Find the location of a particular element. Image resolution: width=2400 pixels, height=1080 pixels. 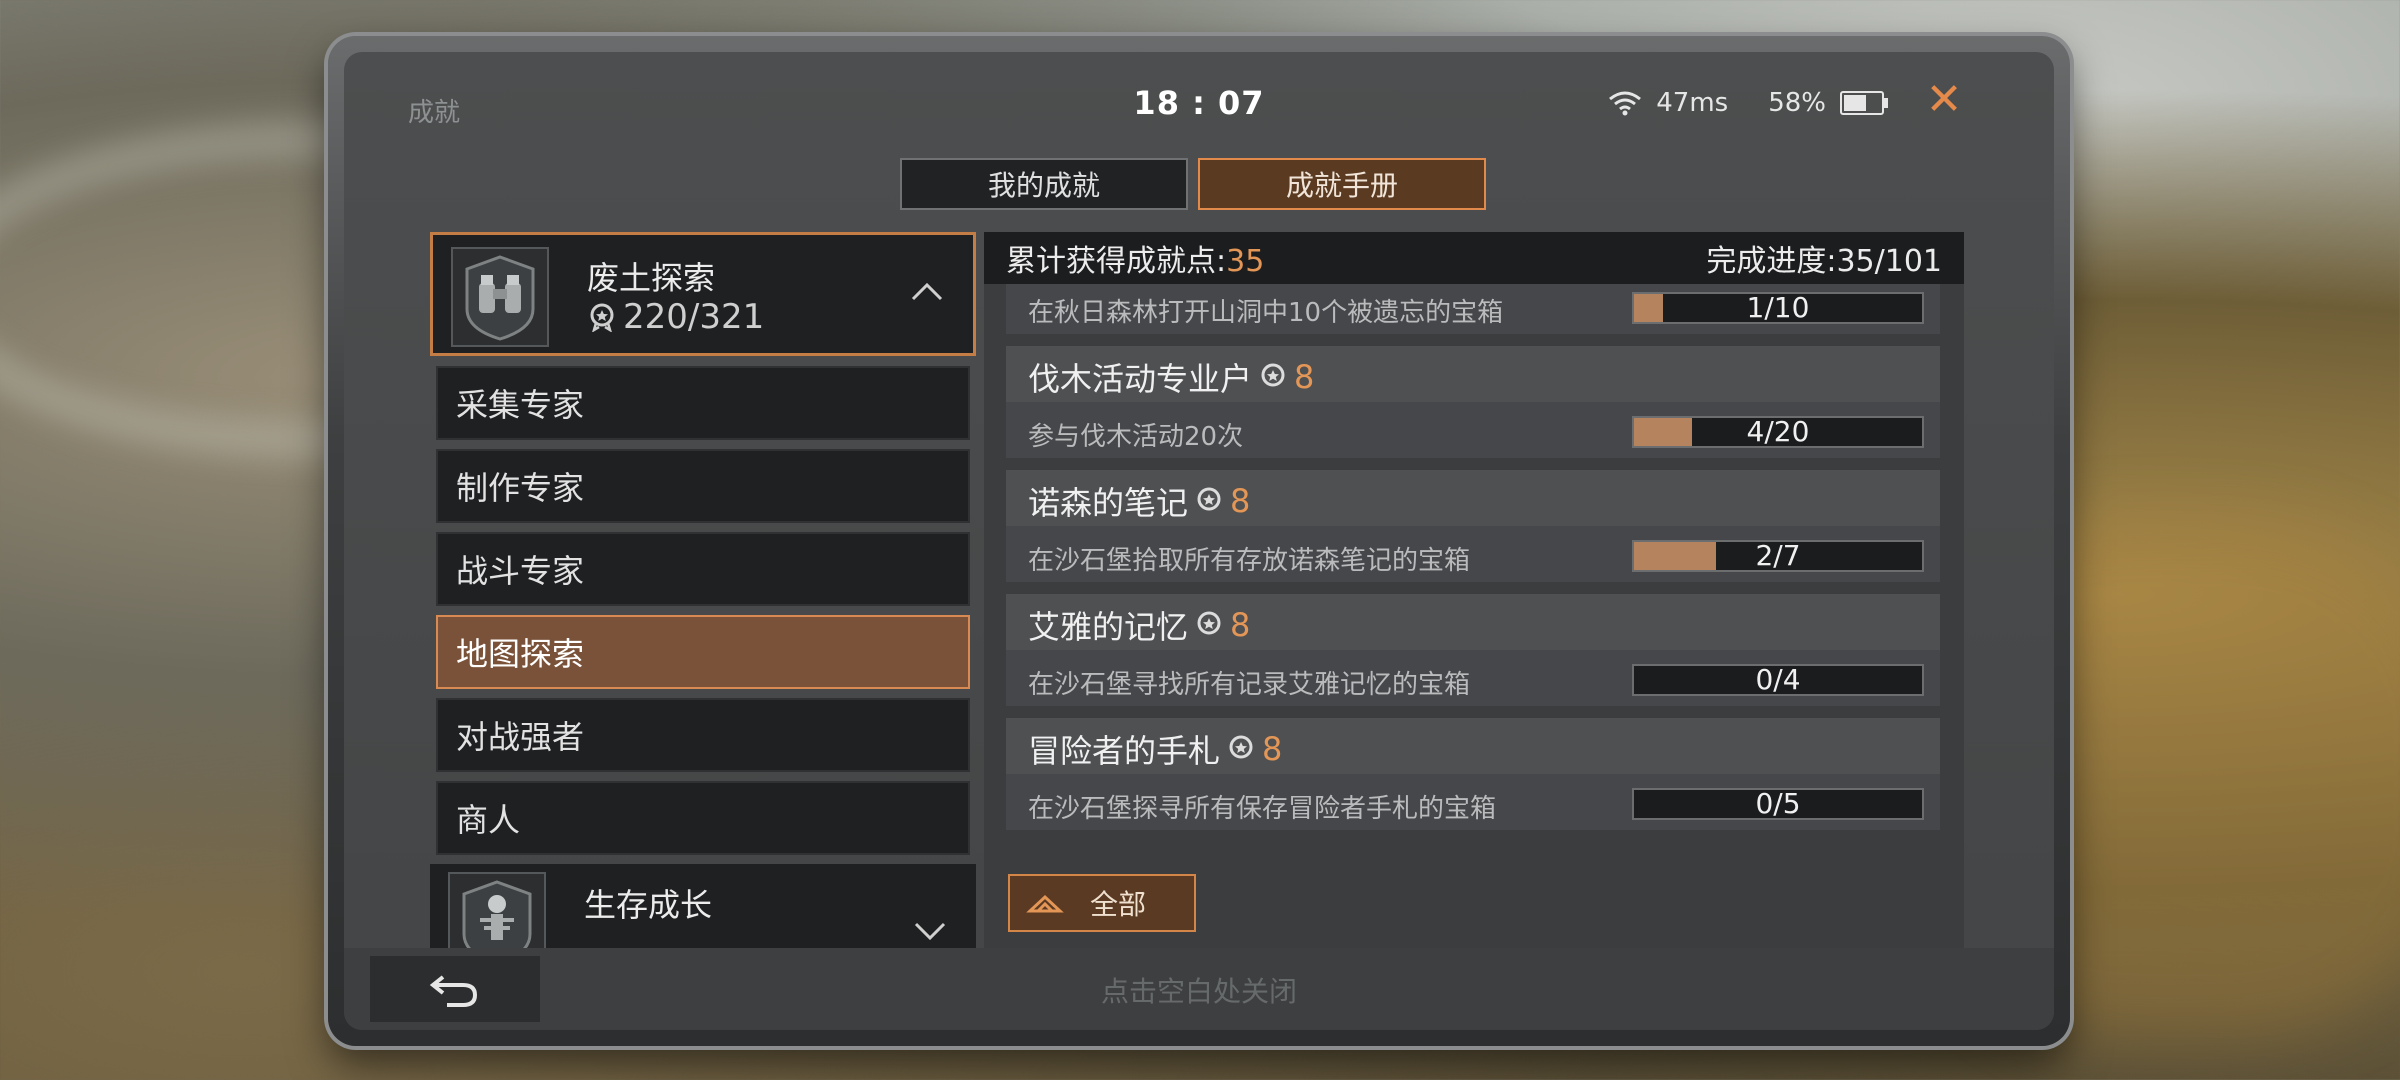

achievement-desc: 在秋日森林打开山洞中10个被遗忘的宝箱 is located at coordinates (1266, 313).